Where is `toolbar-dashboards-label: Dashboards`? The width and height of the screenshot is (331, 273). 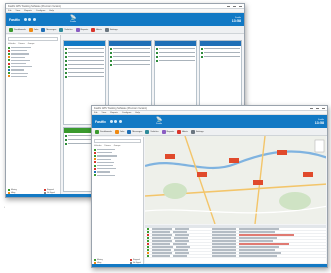
toolbar-dashboards-label: Dashboards is located at coordinates (20, 29).